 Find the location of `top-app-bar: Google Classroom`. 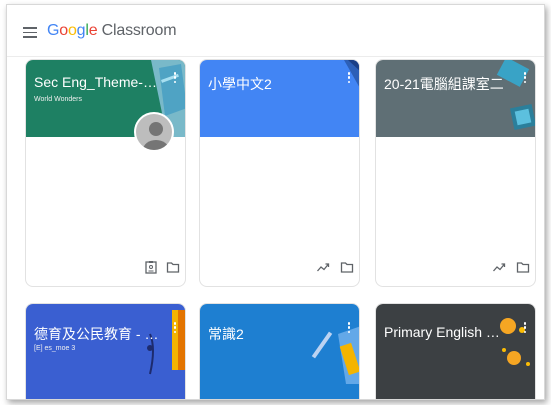

top-app-bar: Google Classroom is located at coordinates (275, 31).